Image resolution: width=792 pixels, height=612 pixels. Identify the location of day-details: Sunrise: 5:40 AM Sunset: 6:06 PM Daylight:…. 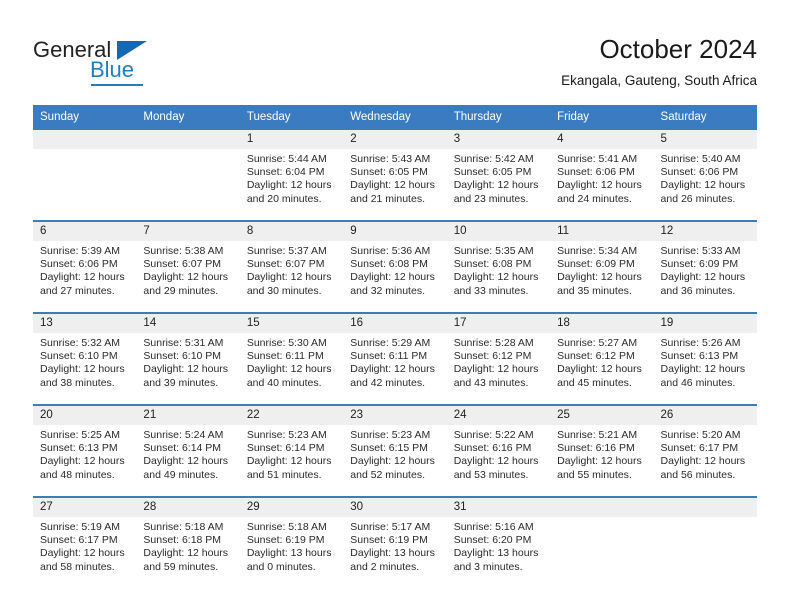
(705, 177).